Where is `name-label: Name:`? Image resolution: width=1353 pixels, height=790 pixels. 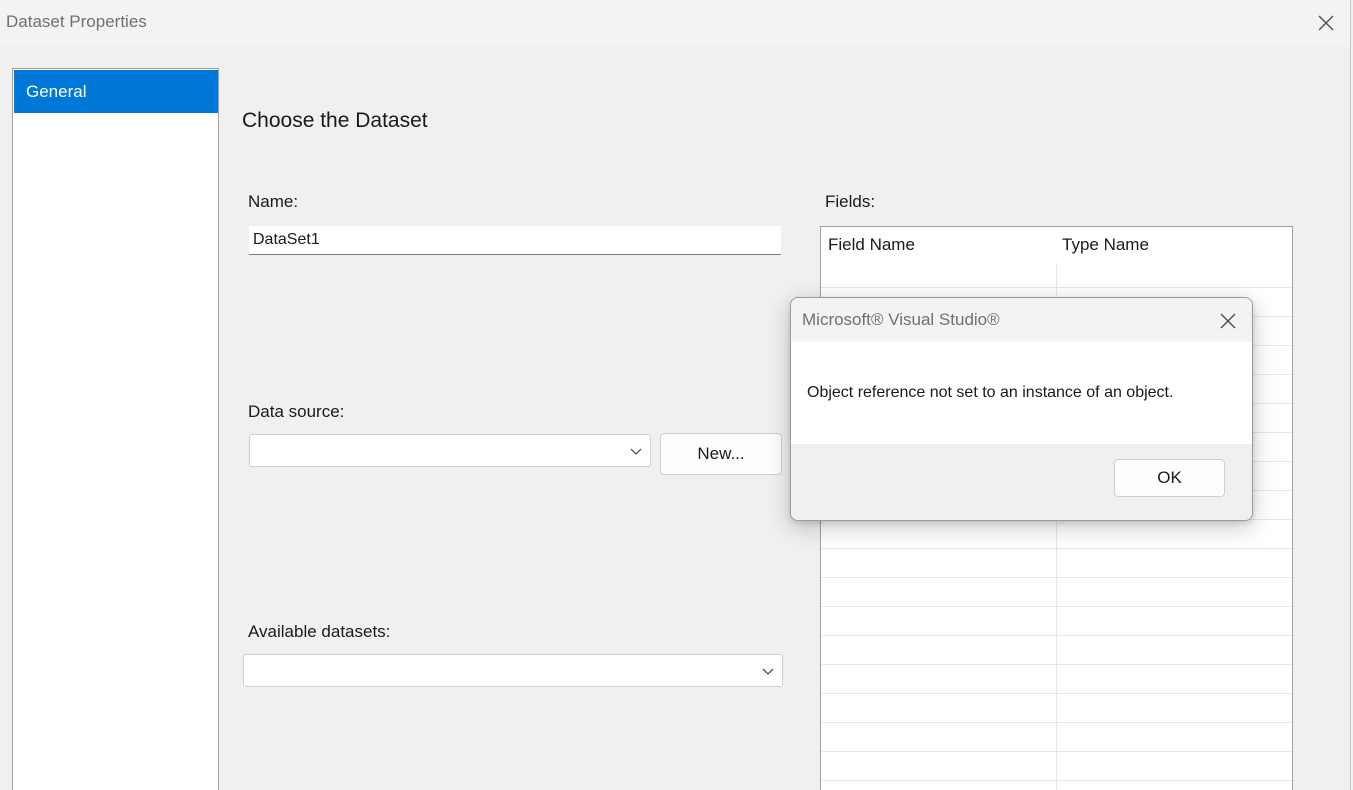 name-label: Name: is located at coordinates (273, 201).